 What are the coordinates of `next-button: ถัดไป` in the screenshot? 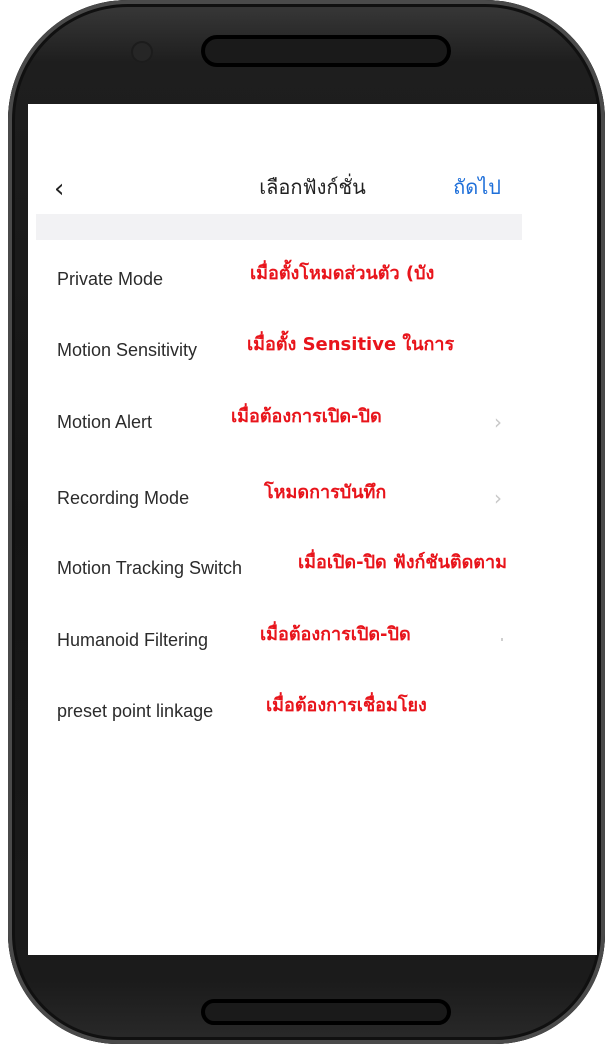 It's located at (477, 188).